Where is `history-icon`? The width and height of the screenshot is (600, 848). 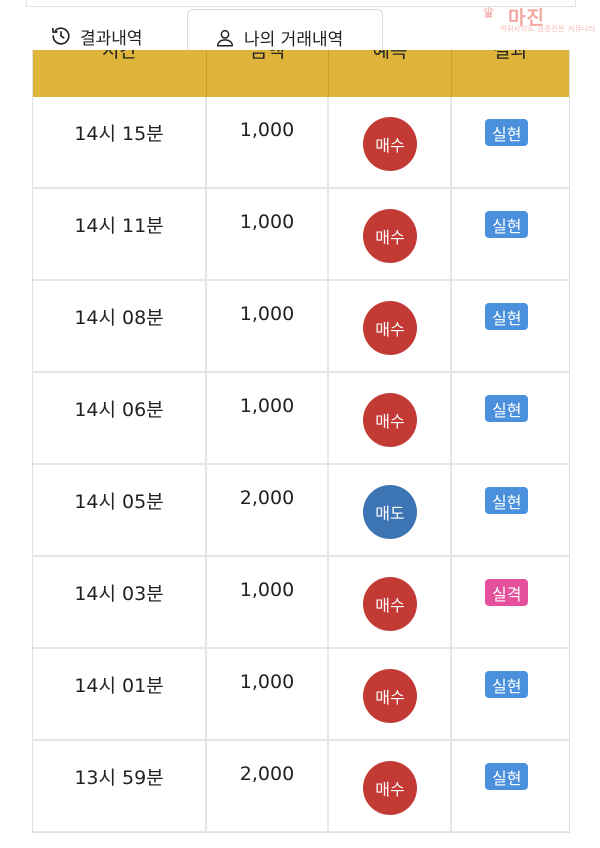
history-icon is located at coordinates (61, 36).